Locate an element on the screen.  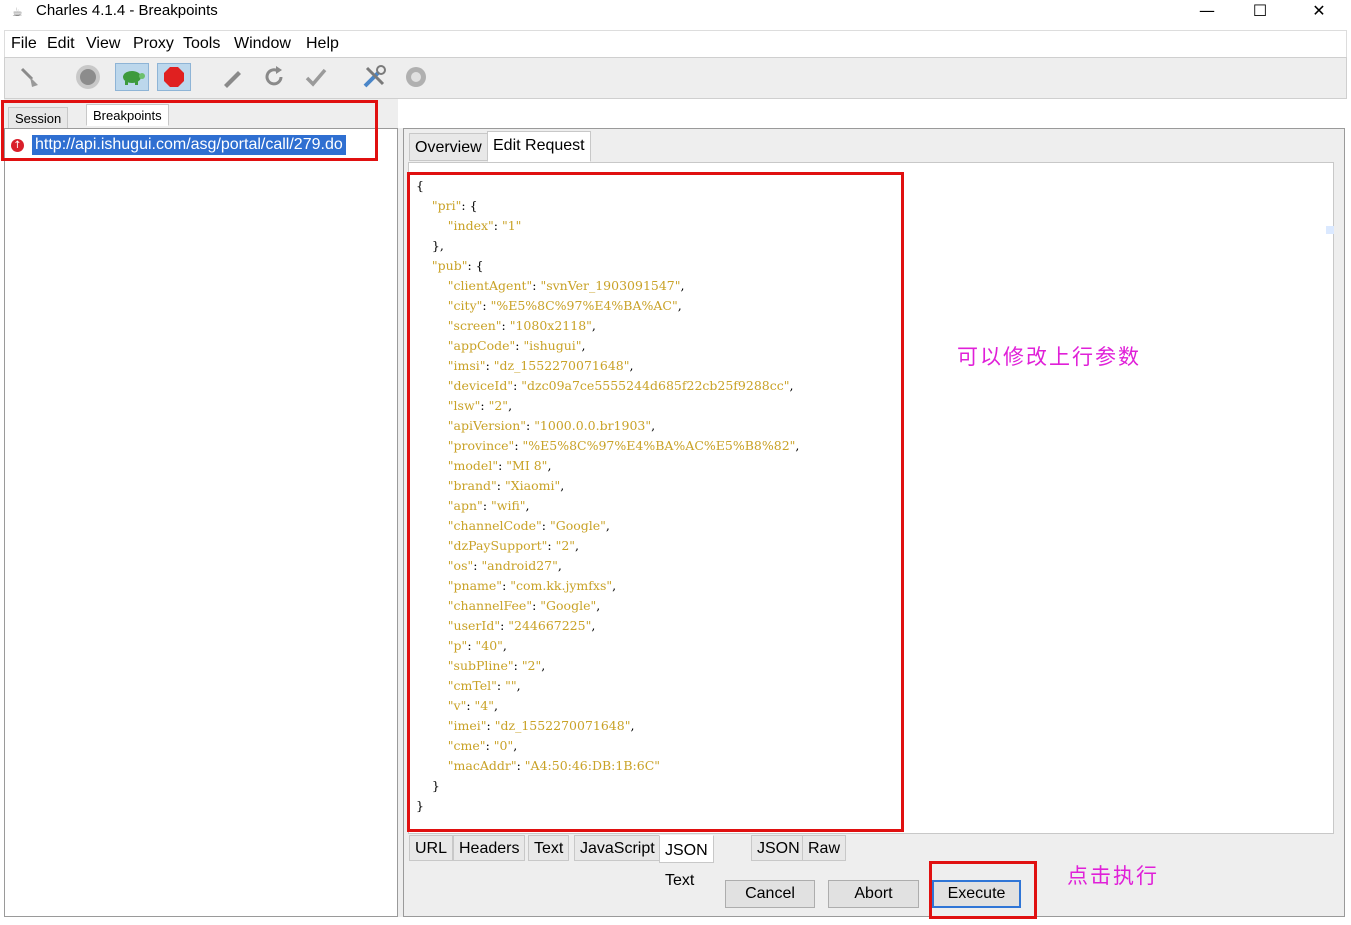
menu-bar: File Edit View Proxy Tools Window Help is located at coordinates (675, 43).